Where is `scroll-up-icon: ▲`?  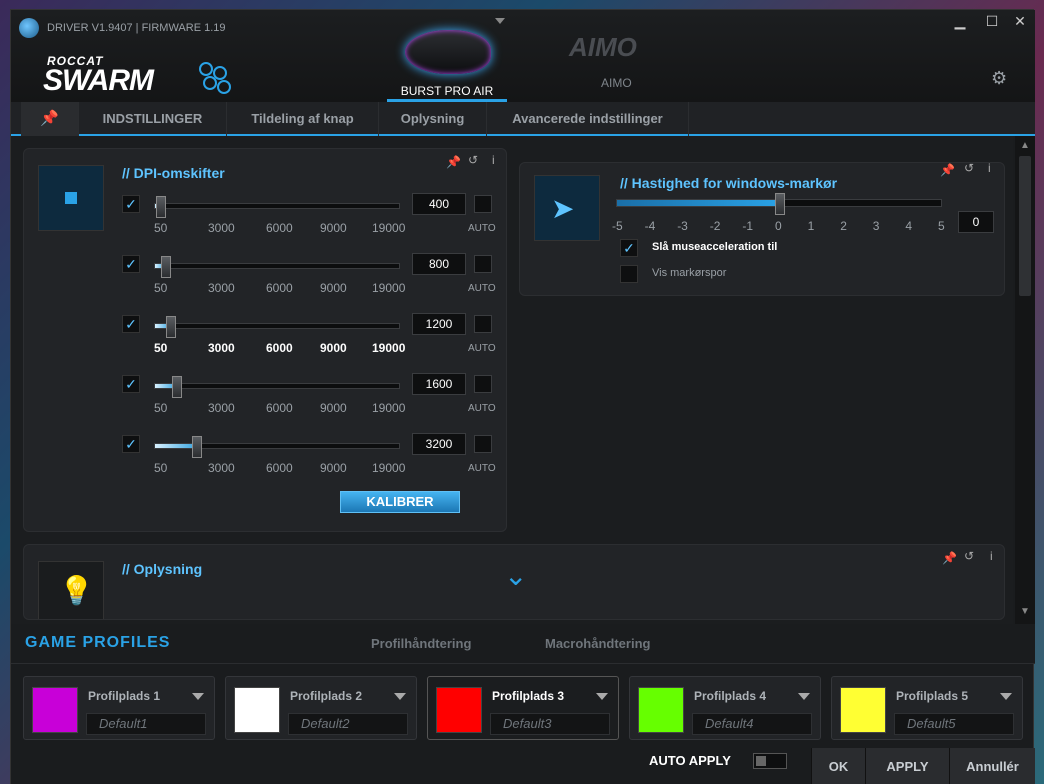
scroll-up-icon: ▲ is located at coordinates (1025, 145).